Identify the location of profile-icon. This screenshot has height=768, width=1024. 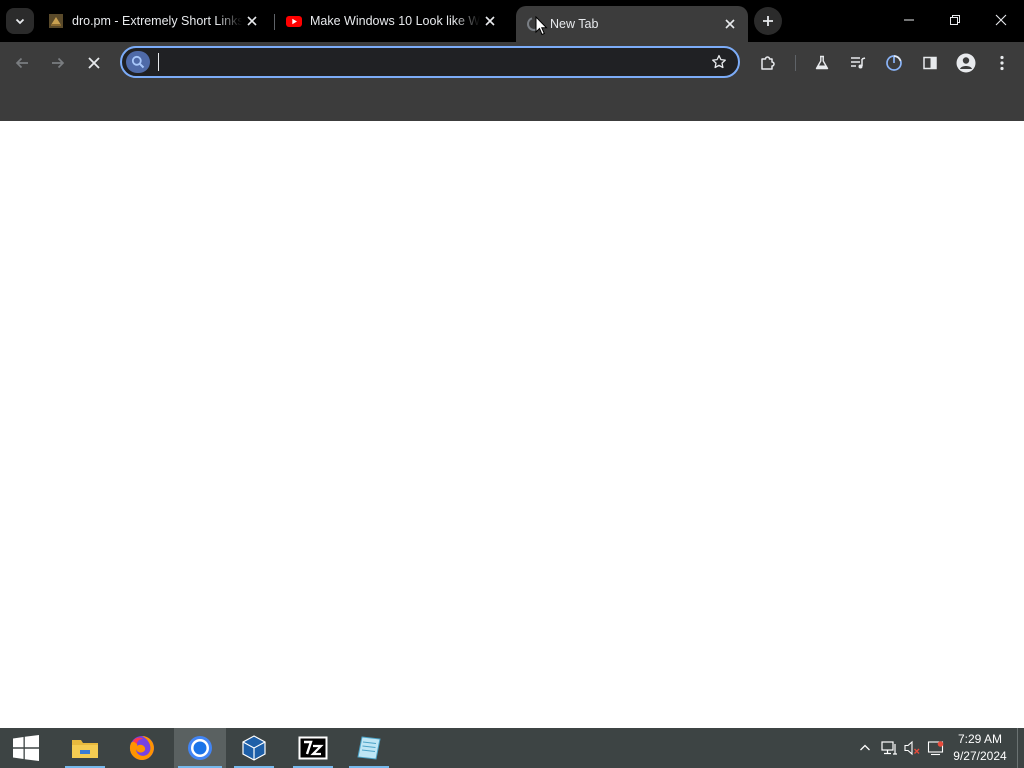
(966, 63).